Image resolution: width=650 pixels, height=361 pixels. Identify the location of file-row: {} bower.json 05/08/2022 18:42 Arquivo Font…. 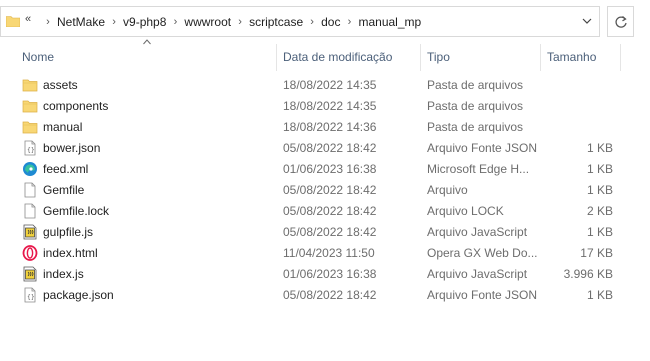
(325, 148).